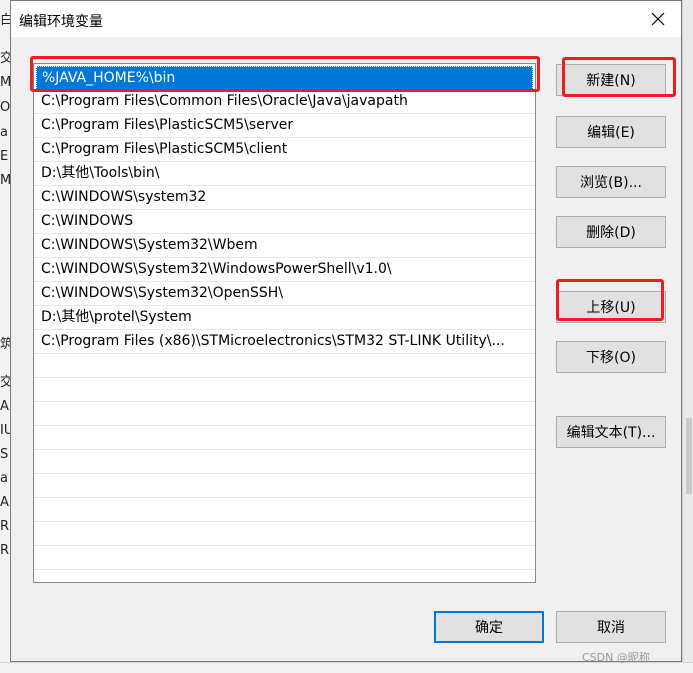  Describe the element at coordinates (611, 307) in the screenshot. I see `move-up-button: 上移(U)` at that location.